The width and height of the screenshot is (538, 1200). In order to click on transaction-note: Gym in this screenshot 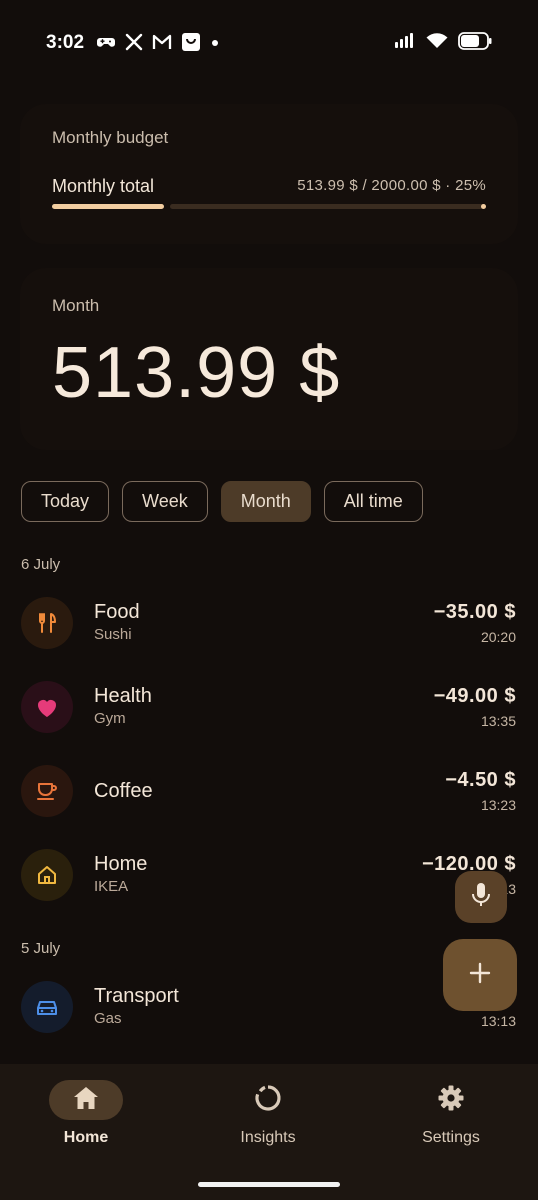, I will do `click(110, 718)`.